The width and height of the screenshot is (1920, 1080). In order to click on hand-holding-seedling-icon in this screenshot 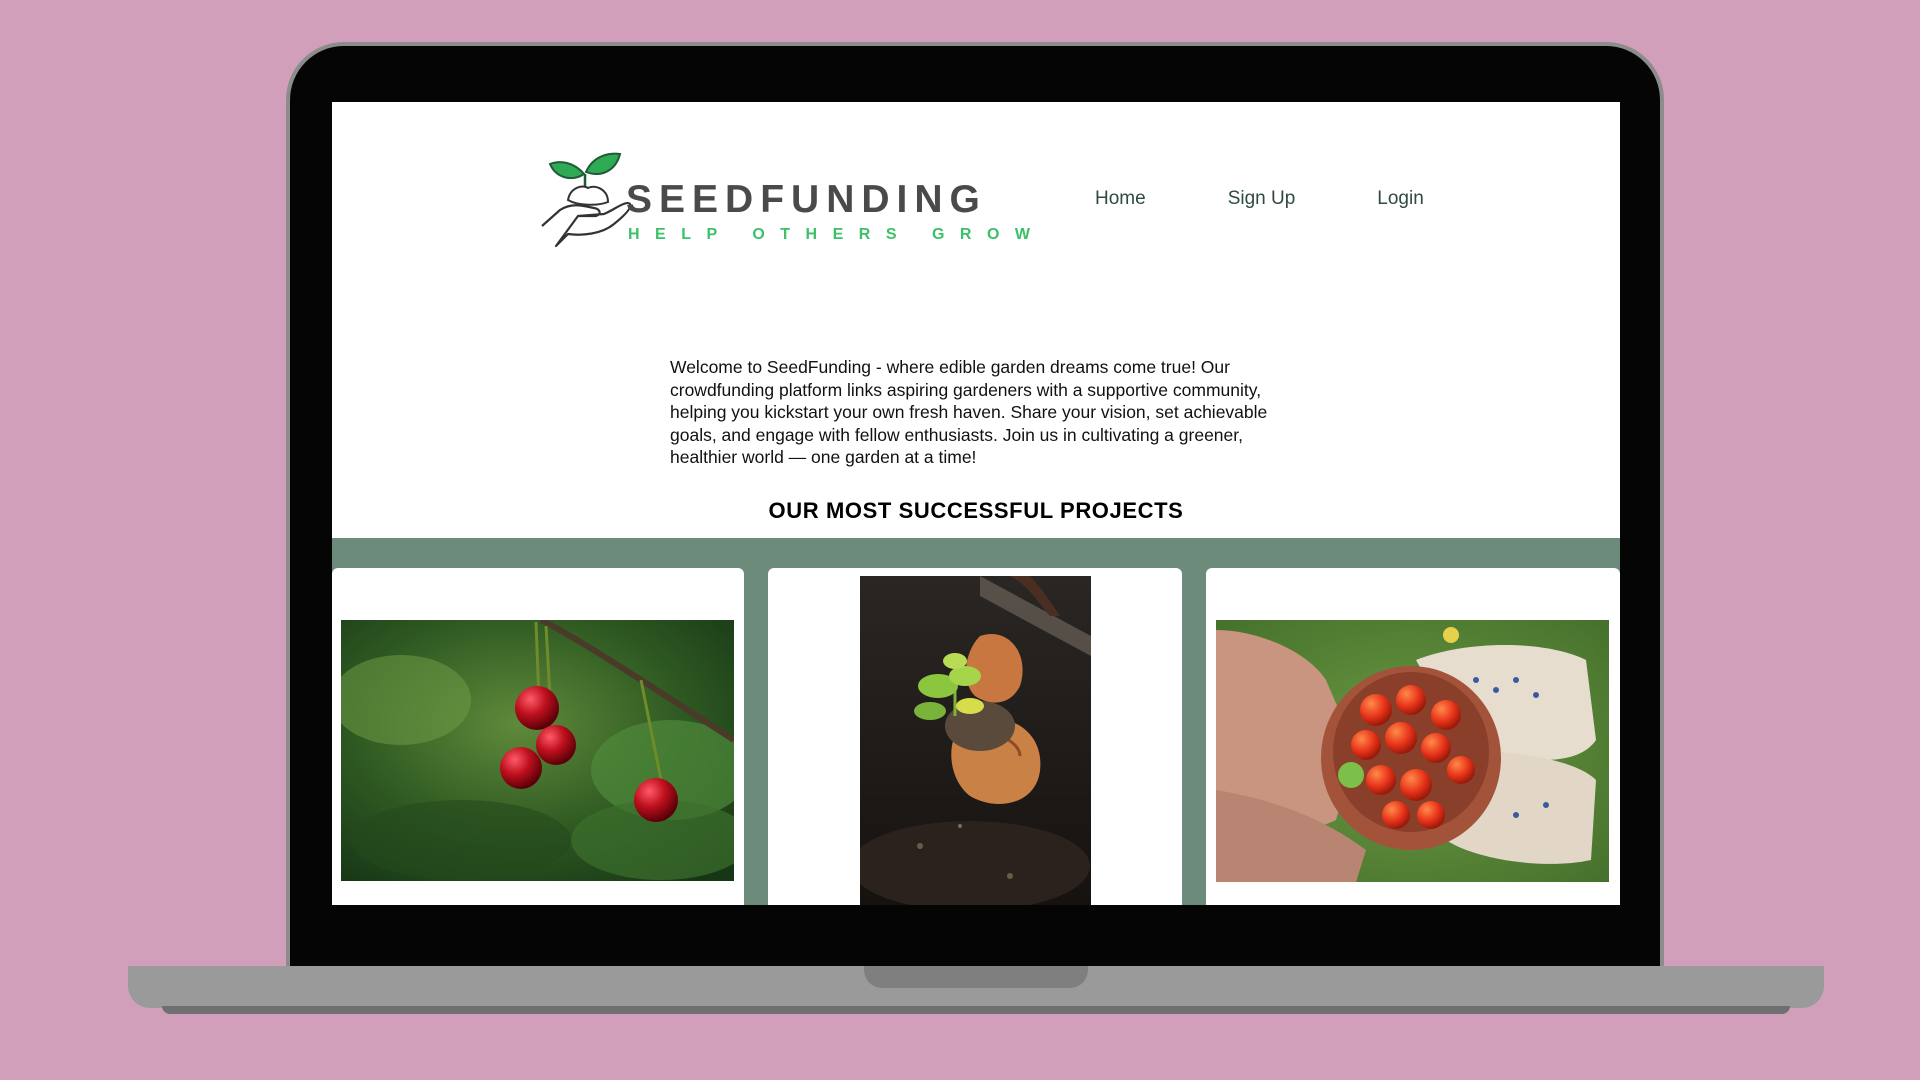, I will do `click(586, 200)`.